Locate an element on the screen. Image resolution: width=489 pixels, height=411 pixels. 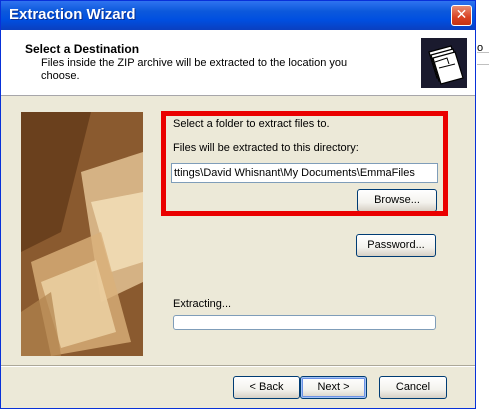
wizard-side-image is located at coordinates (82, 234).